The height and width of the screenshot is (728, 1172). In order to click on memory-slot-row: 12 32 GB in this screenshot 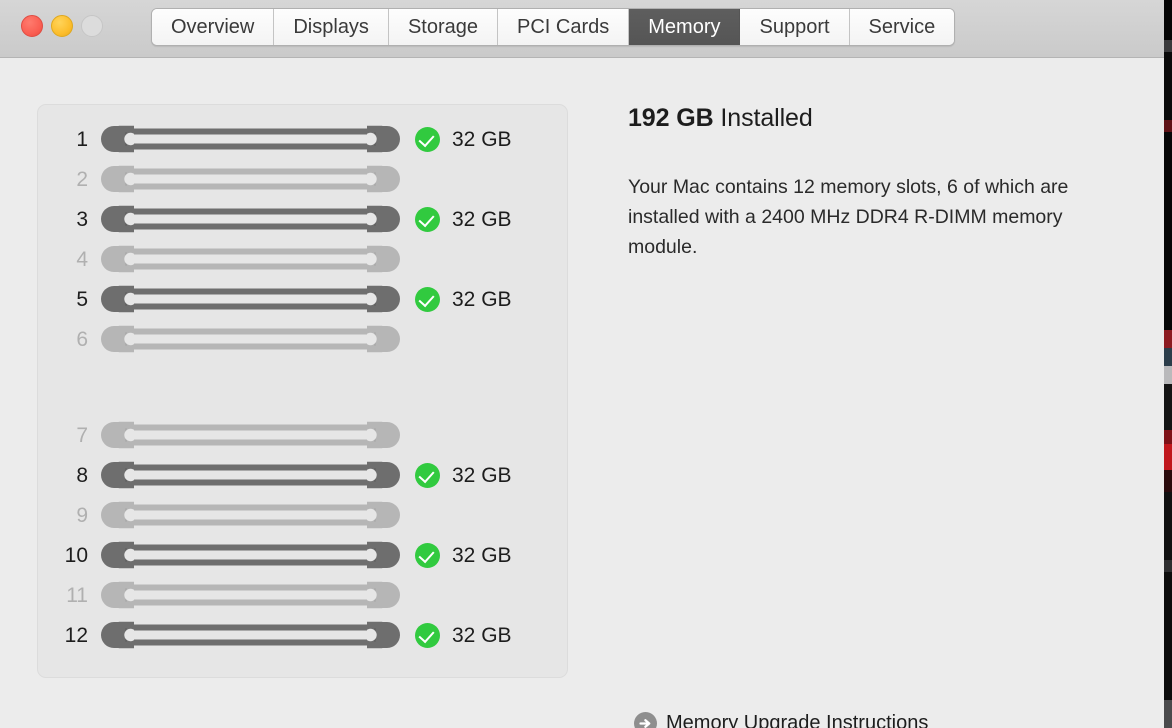, I will do `click(302, 635)`.